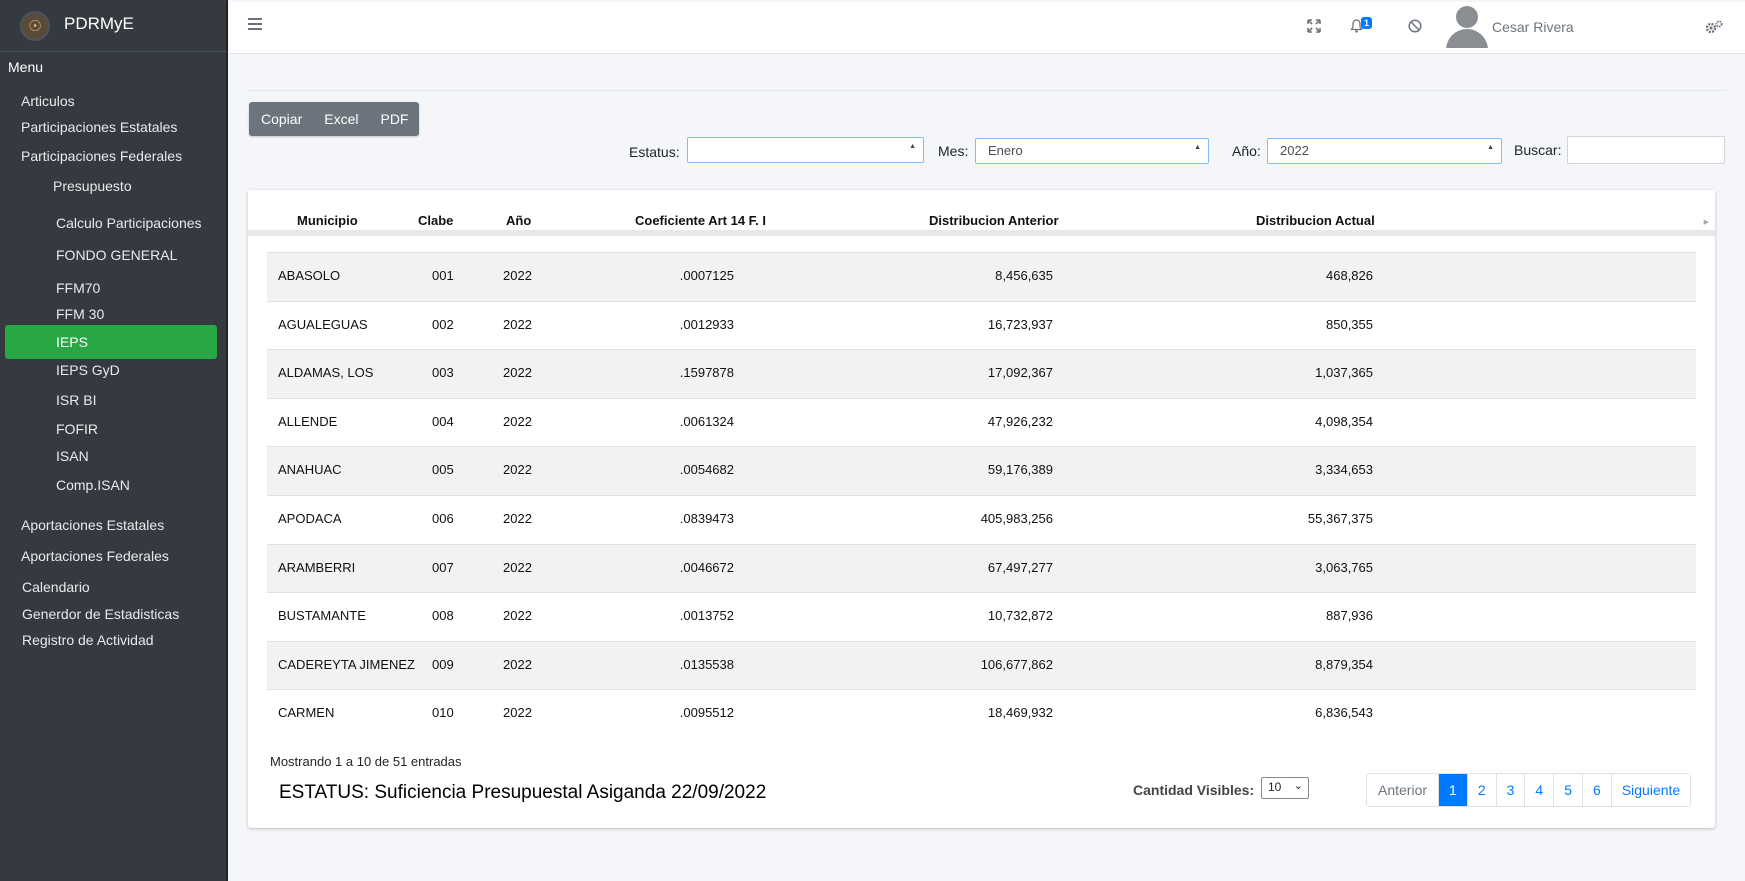 The image size is (1745, 881). I want to click on sidebar-item-participaciones-estatales: Participaciones Estatales, so click(99, 127).